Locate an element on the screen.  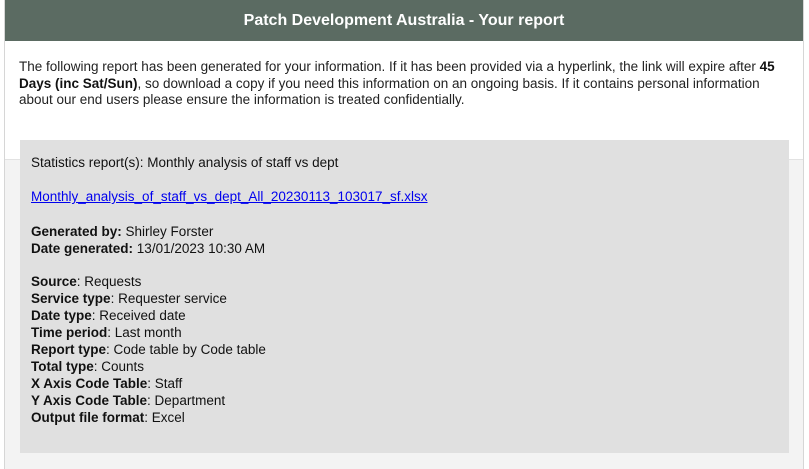
detail-row-service-type: Service type: Requester service is located at coordinates (404, 298).